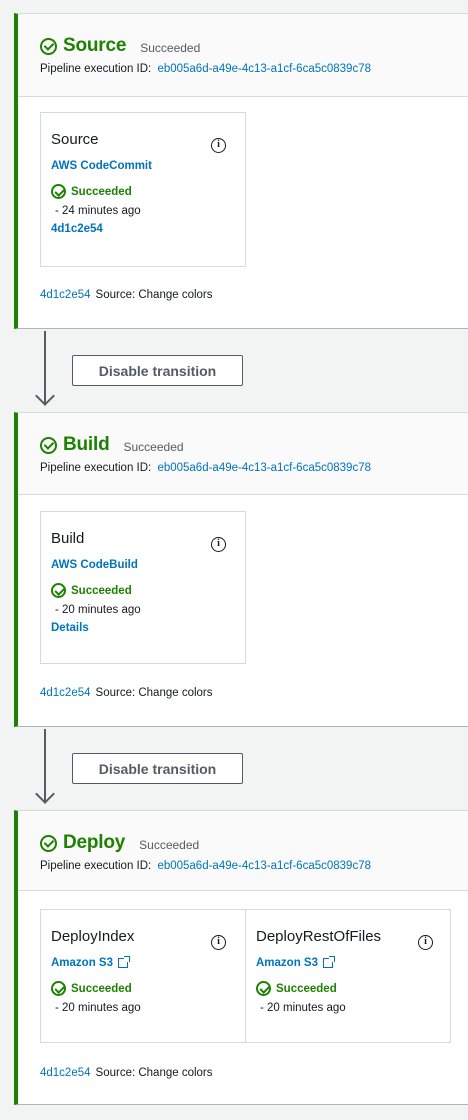 This screenshot has height=1120, width=468. I want to click on stage-title: Build, so click(86, 444).